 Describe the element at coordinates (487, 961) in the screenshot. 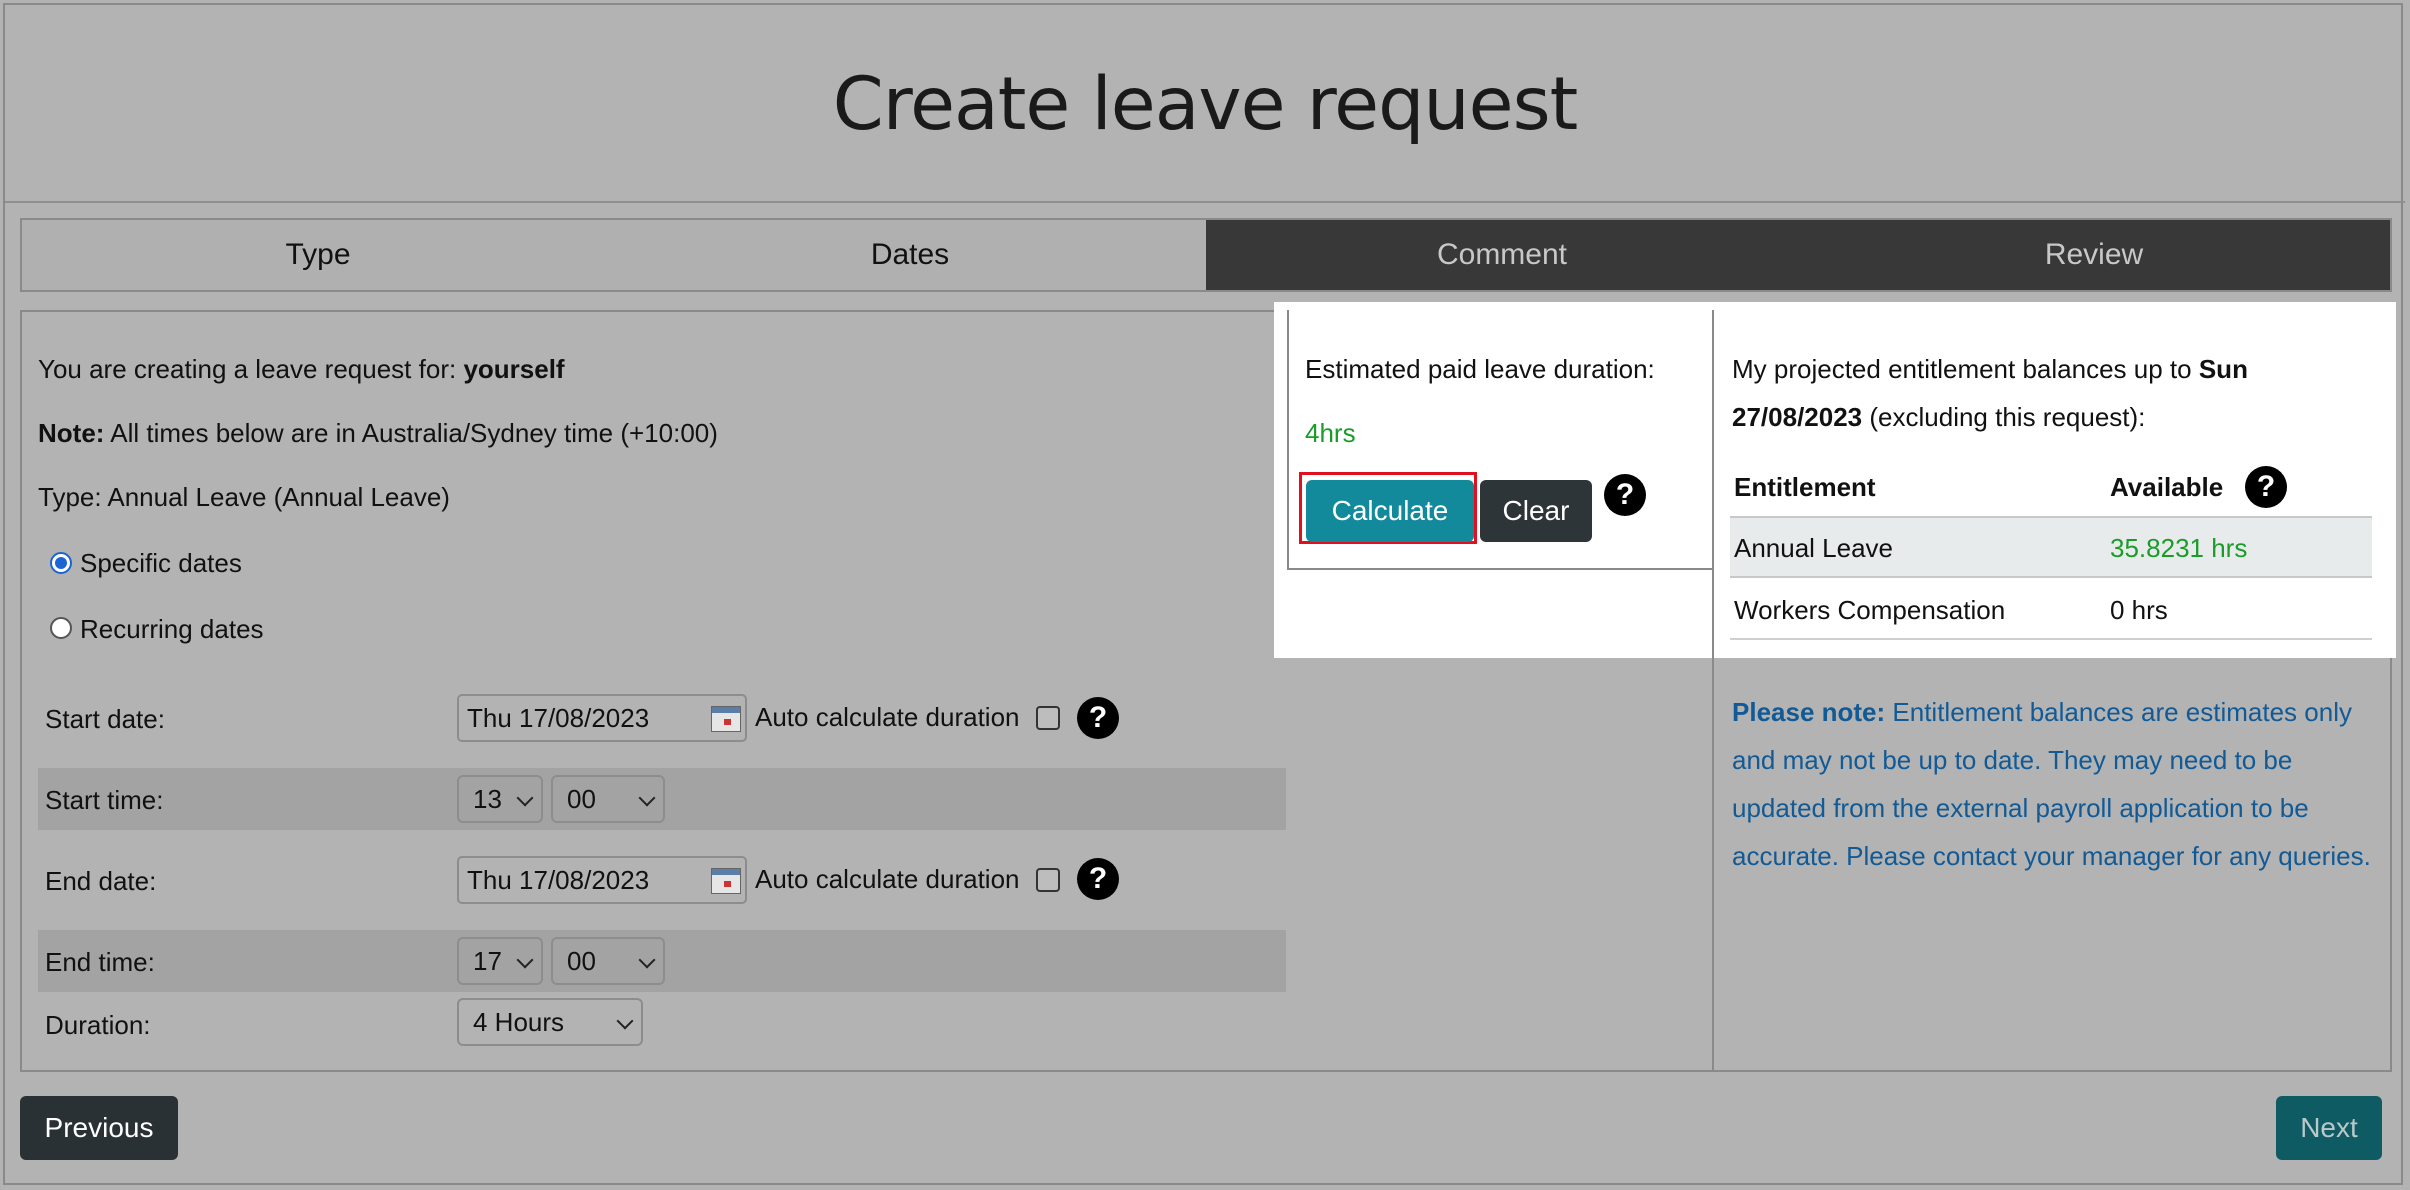

I see `end-hour-value: 17` at that location.